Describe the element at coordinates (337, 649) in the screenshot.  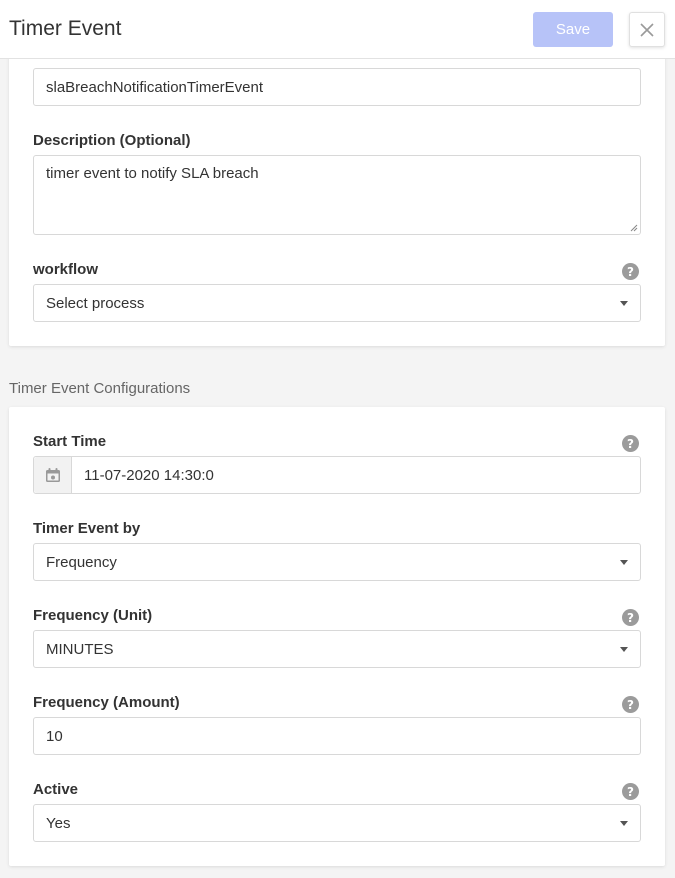
I see `frequency-unit-select: MINUTES` at that location.